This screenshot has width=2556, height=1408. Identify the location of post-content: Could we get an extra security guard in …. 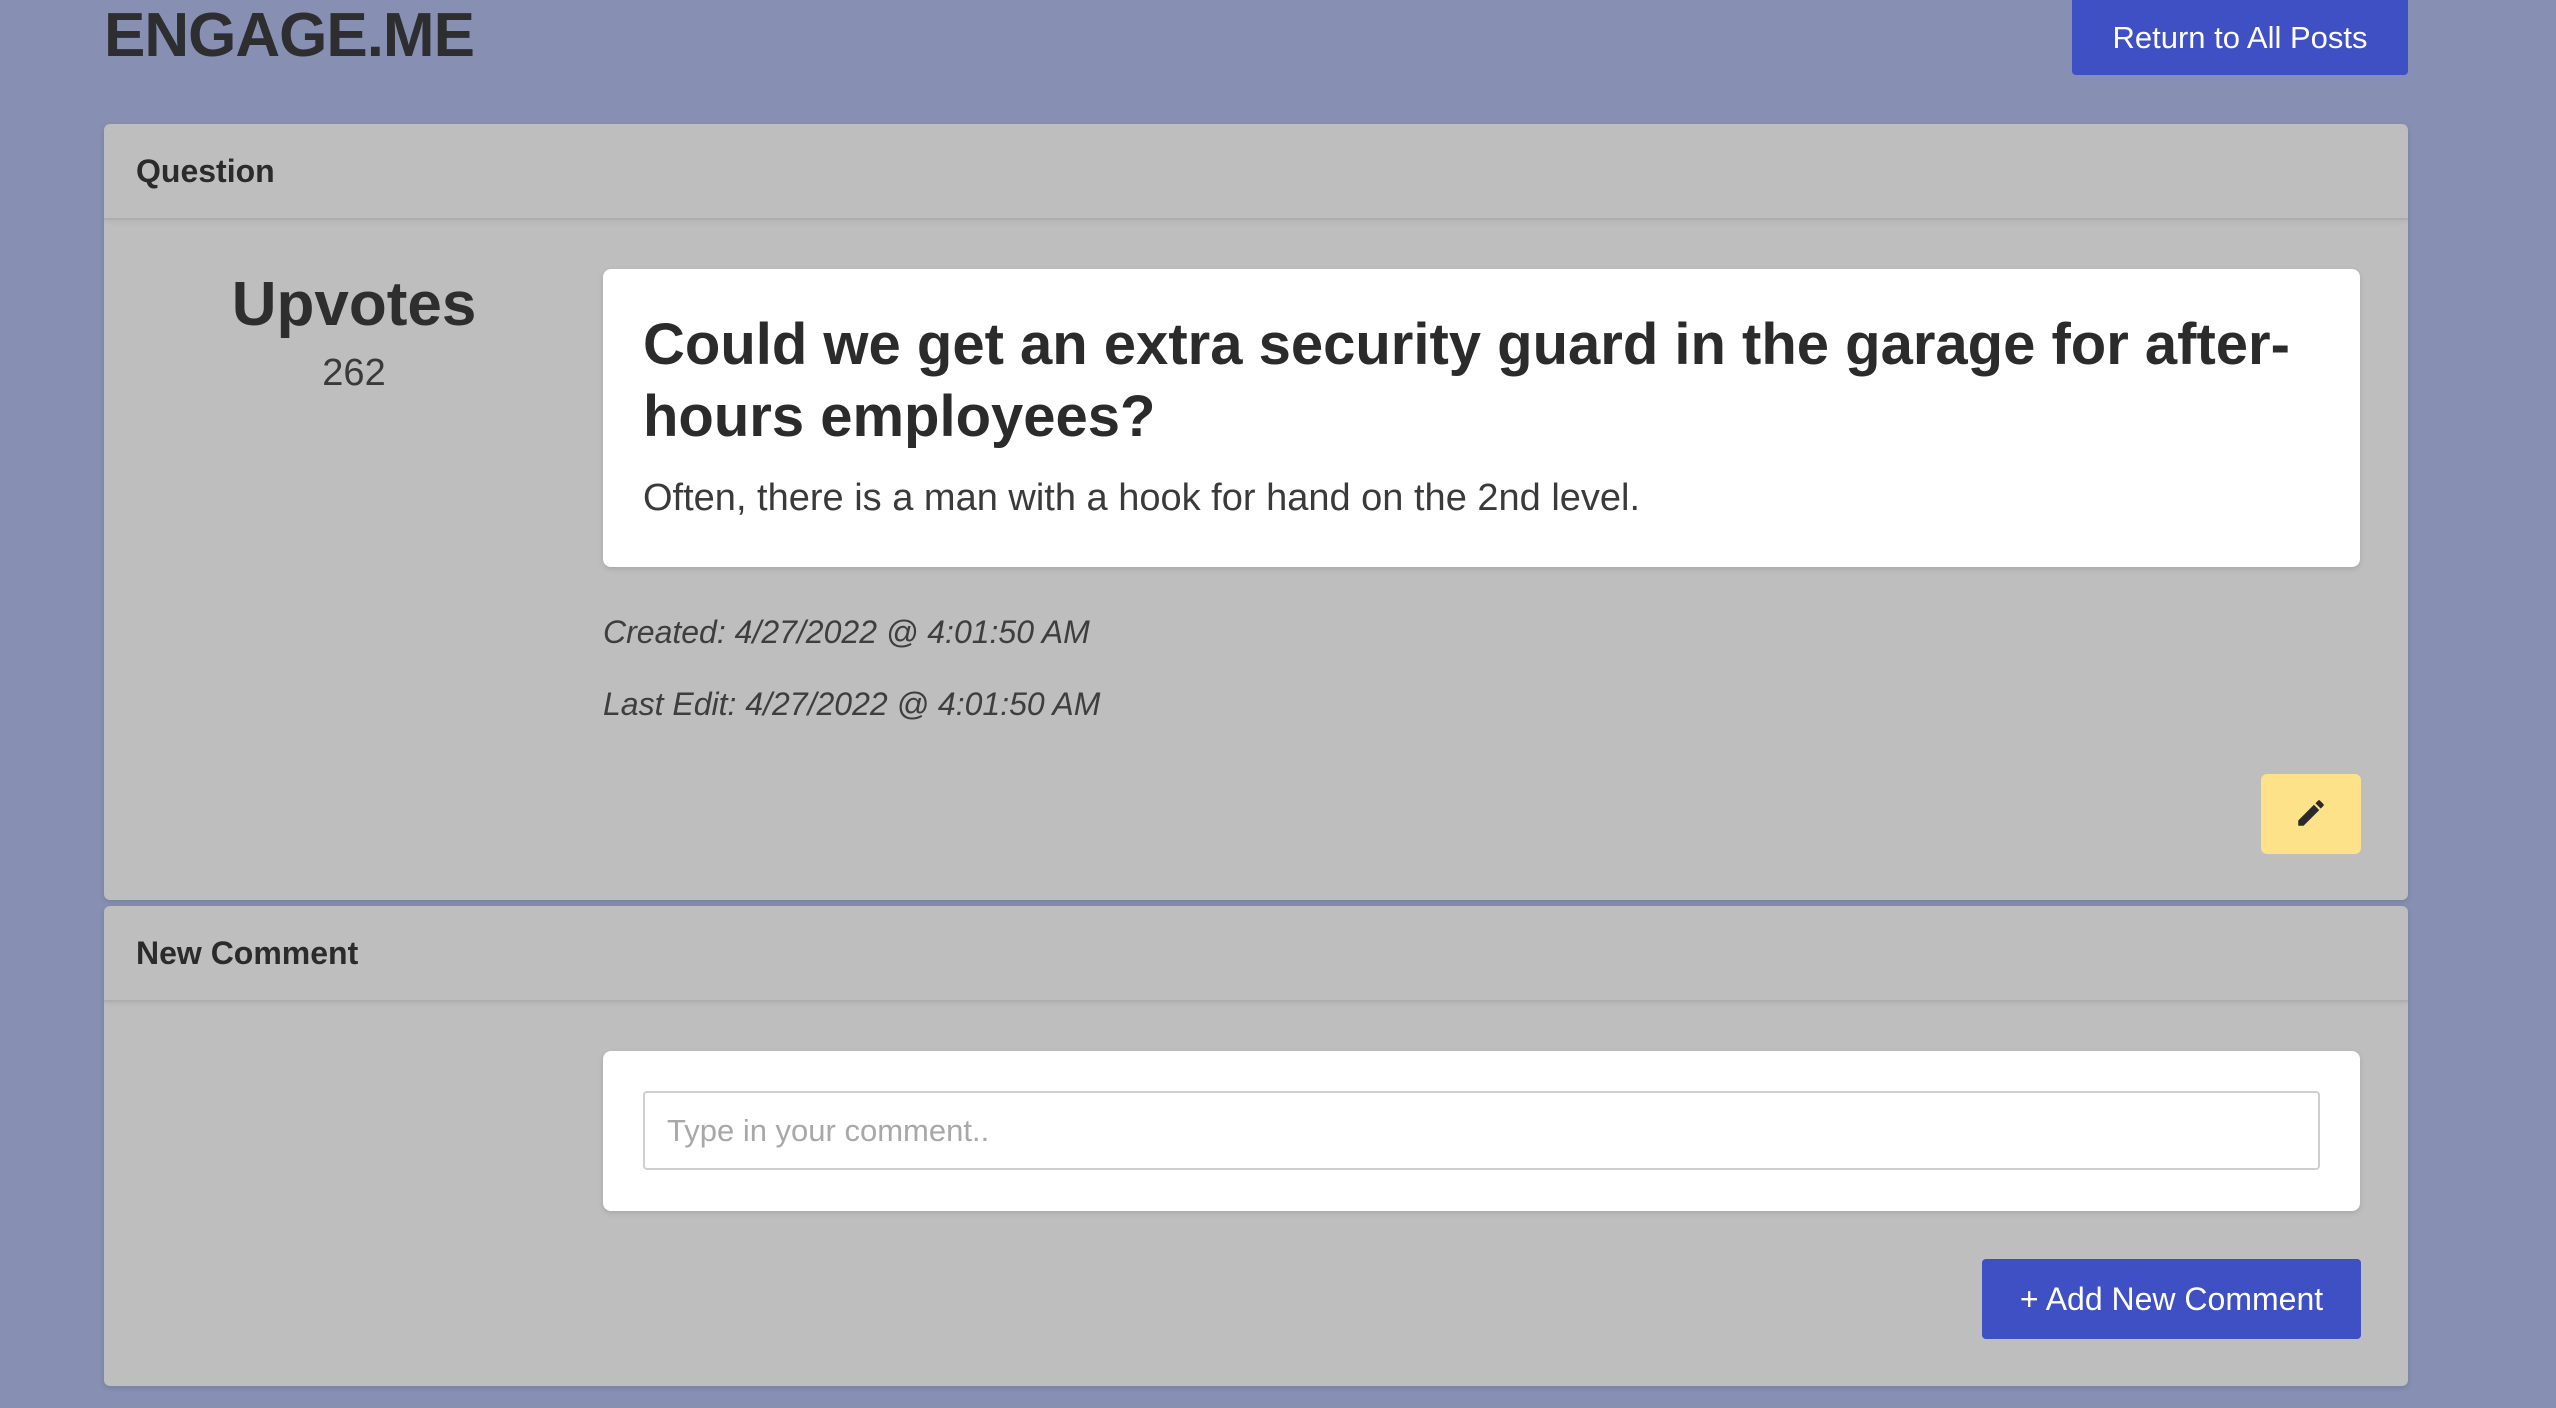
(1481, 418).